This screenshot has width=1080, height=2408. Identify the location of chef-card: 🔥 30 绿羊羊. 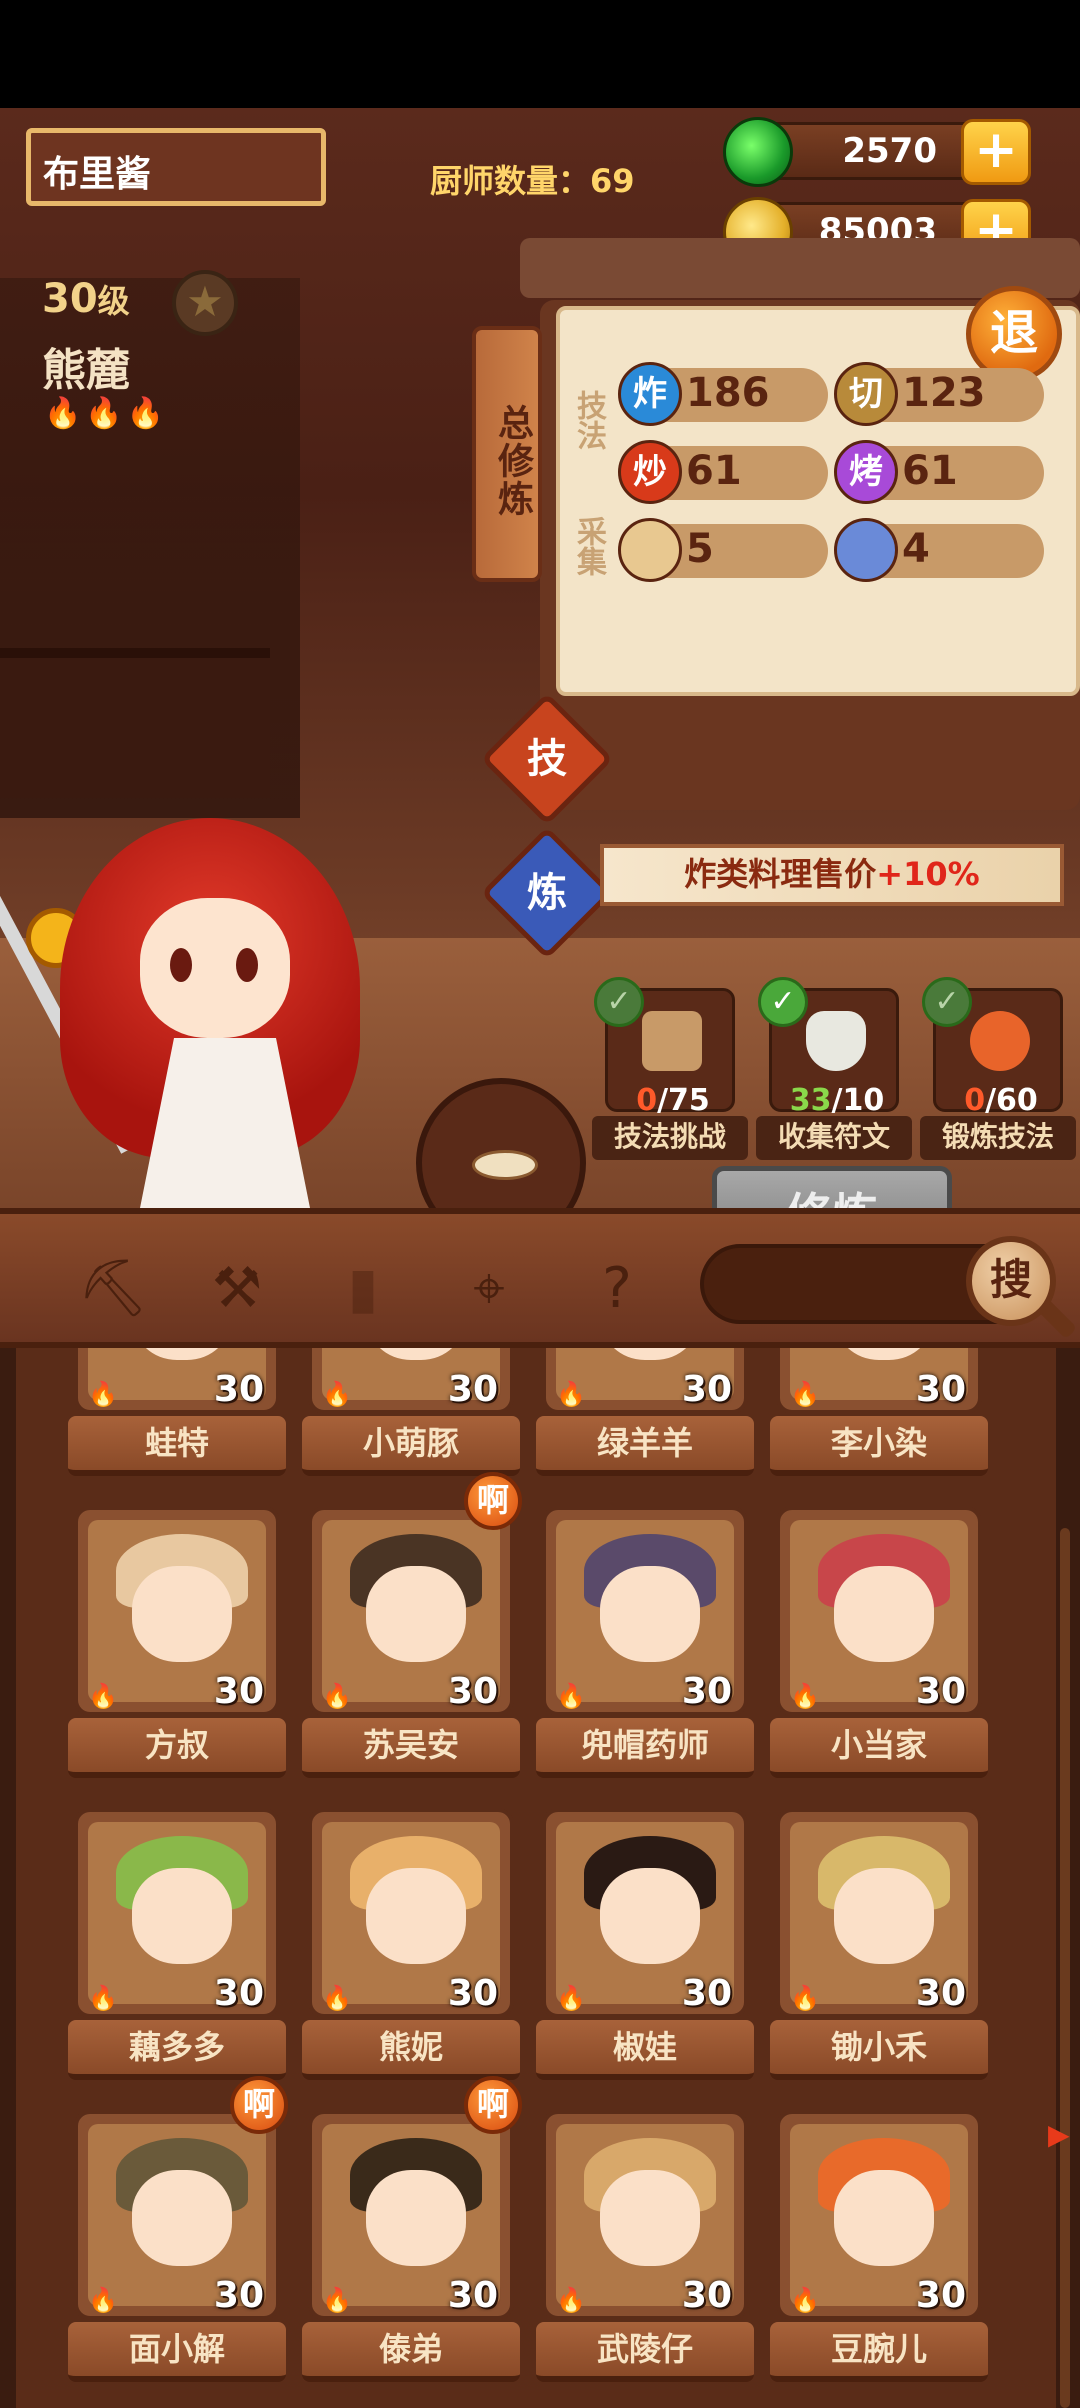
(645, 1414).